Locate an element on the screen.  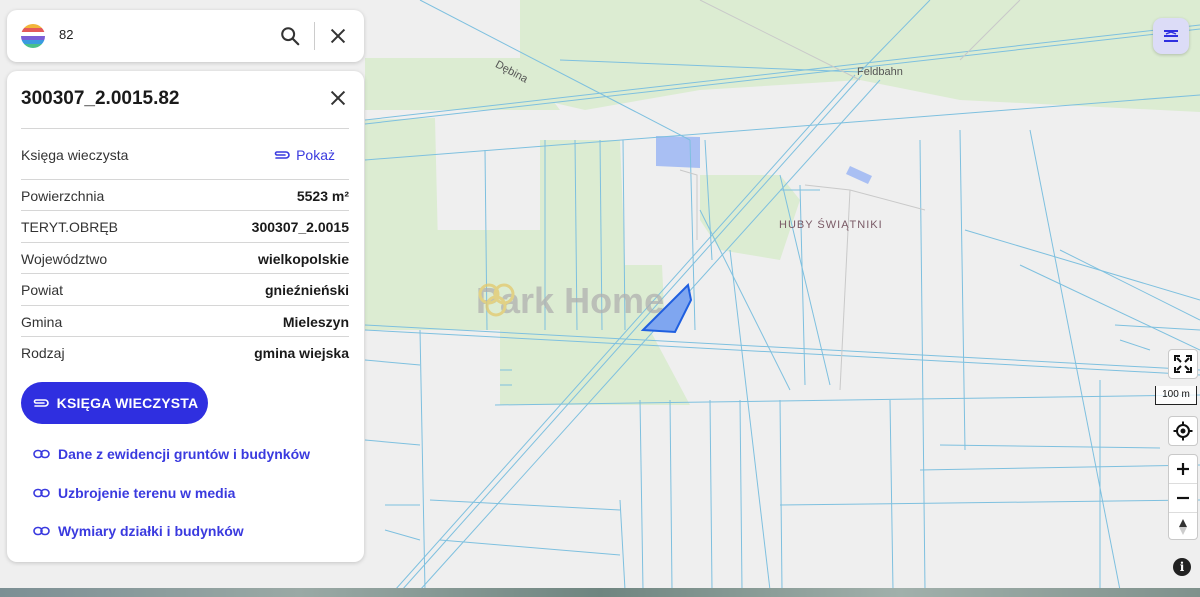
link-label: Wymiary działki i budynków is located at coordinates (151, 531).